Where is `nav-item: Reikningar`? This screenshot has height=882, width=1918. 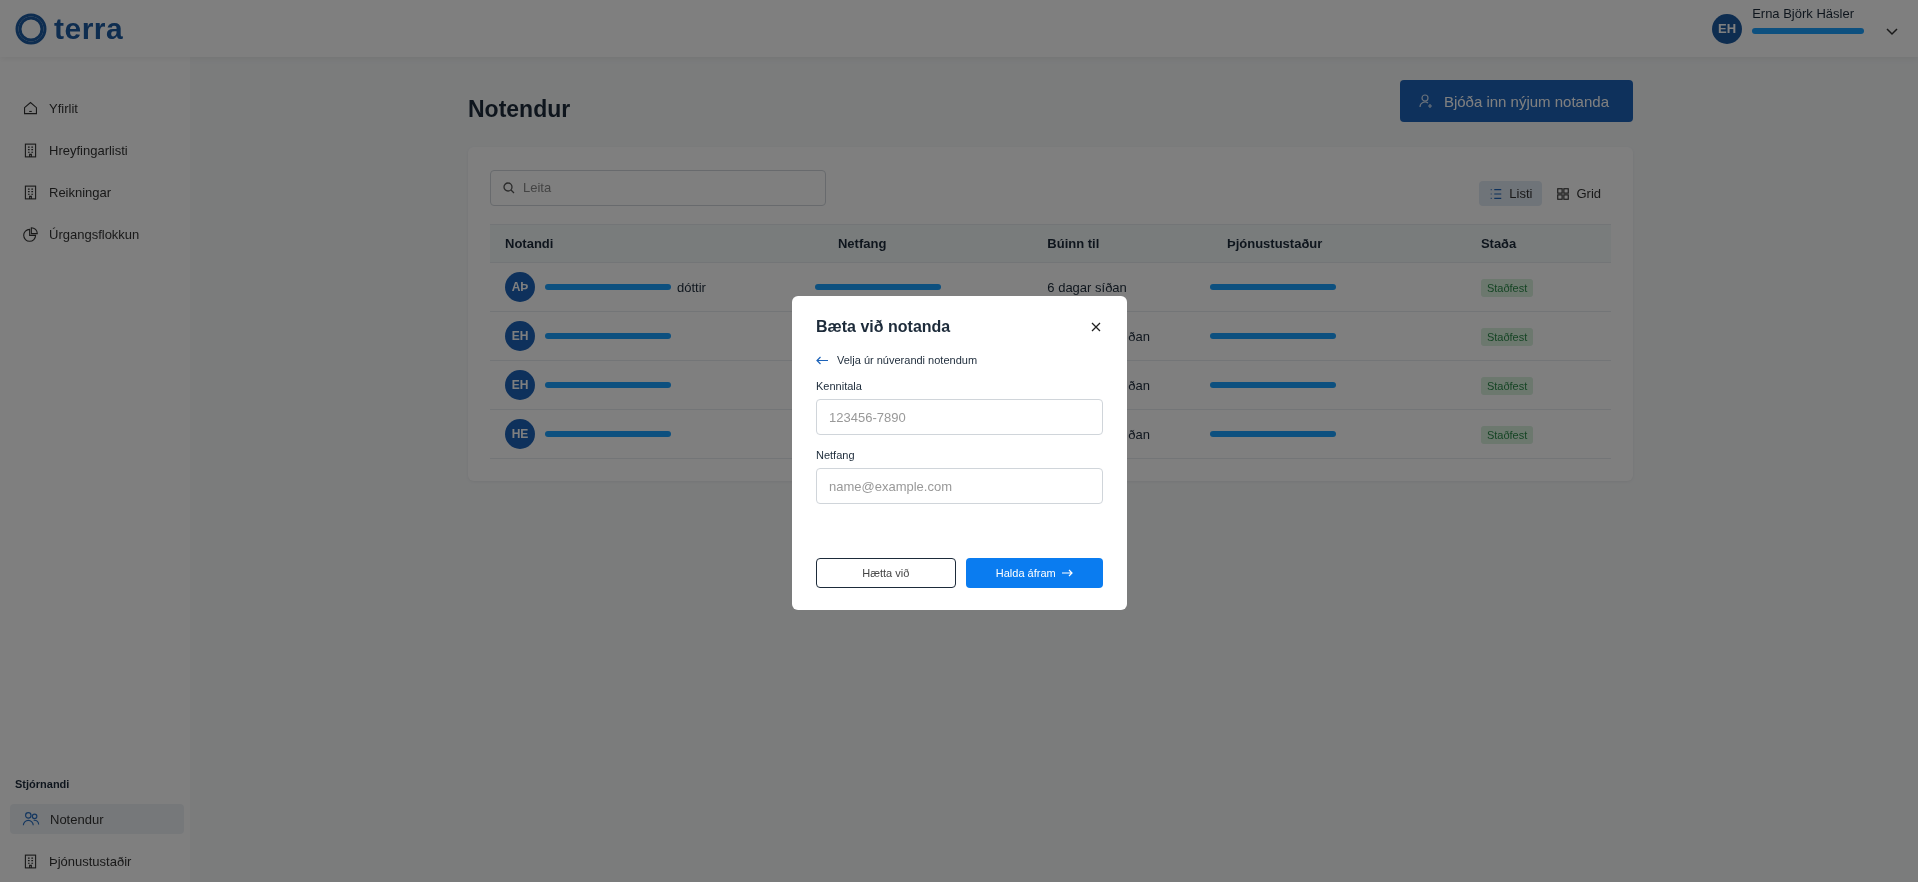
nav-item: Reikningar is located at coordinates (90, 192).